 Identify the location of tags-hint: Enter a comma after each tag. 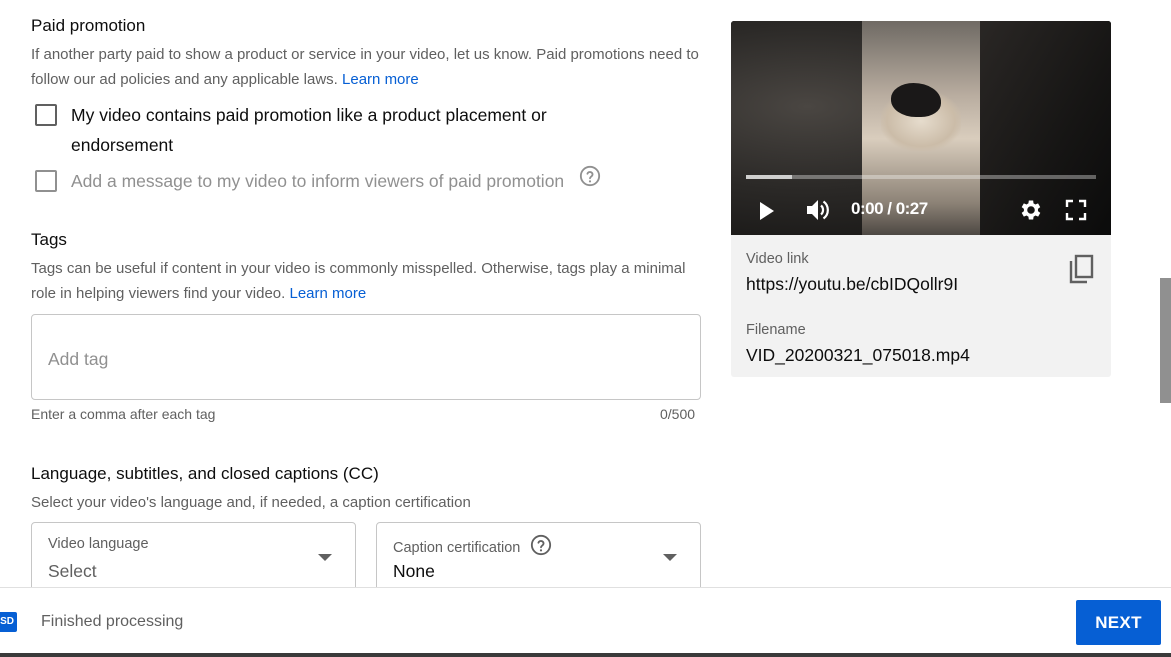
(123, 414).